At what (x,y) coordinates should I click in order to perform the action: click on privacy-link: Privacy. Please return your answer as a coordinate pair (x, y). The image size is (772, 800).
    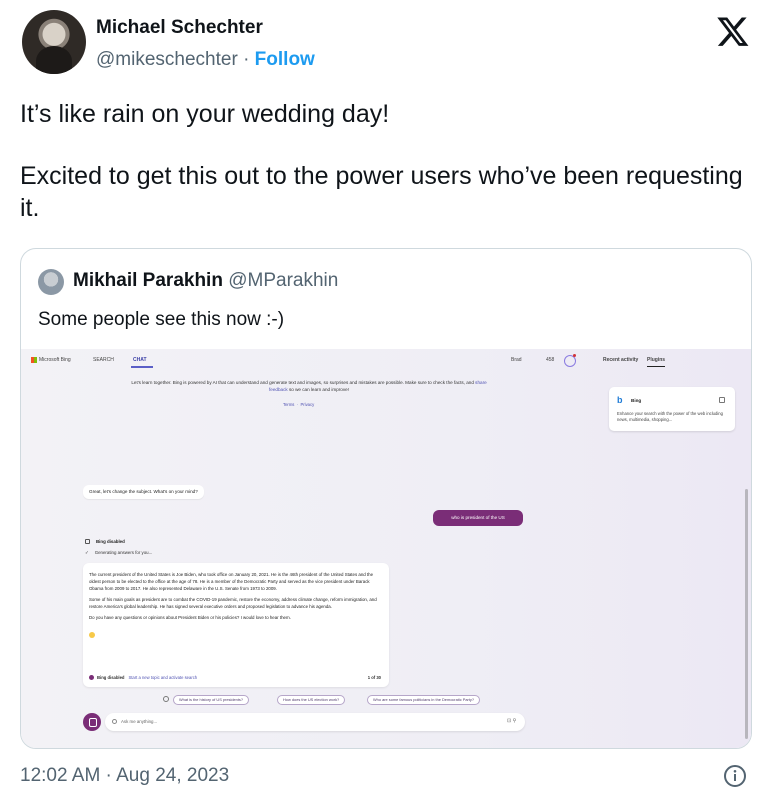
    Looking at the image, I should click on (307, 404).